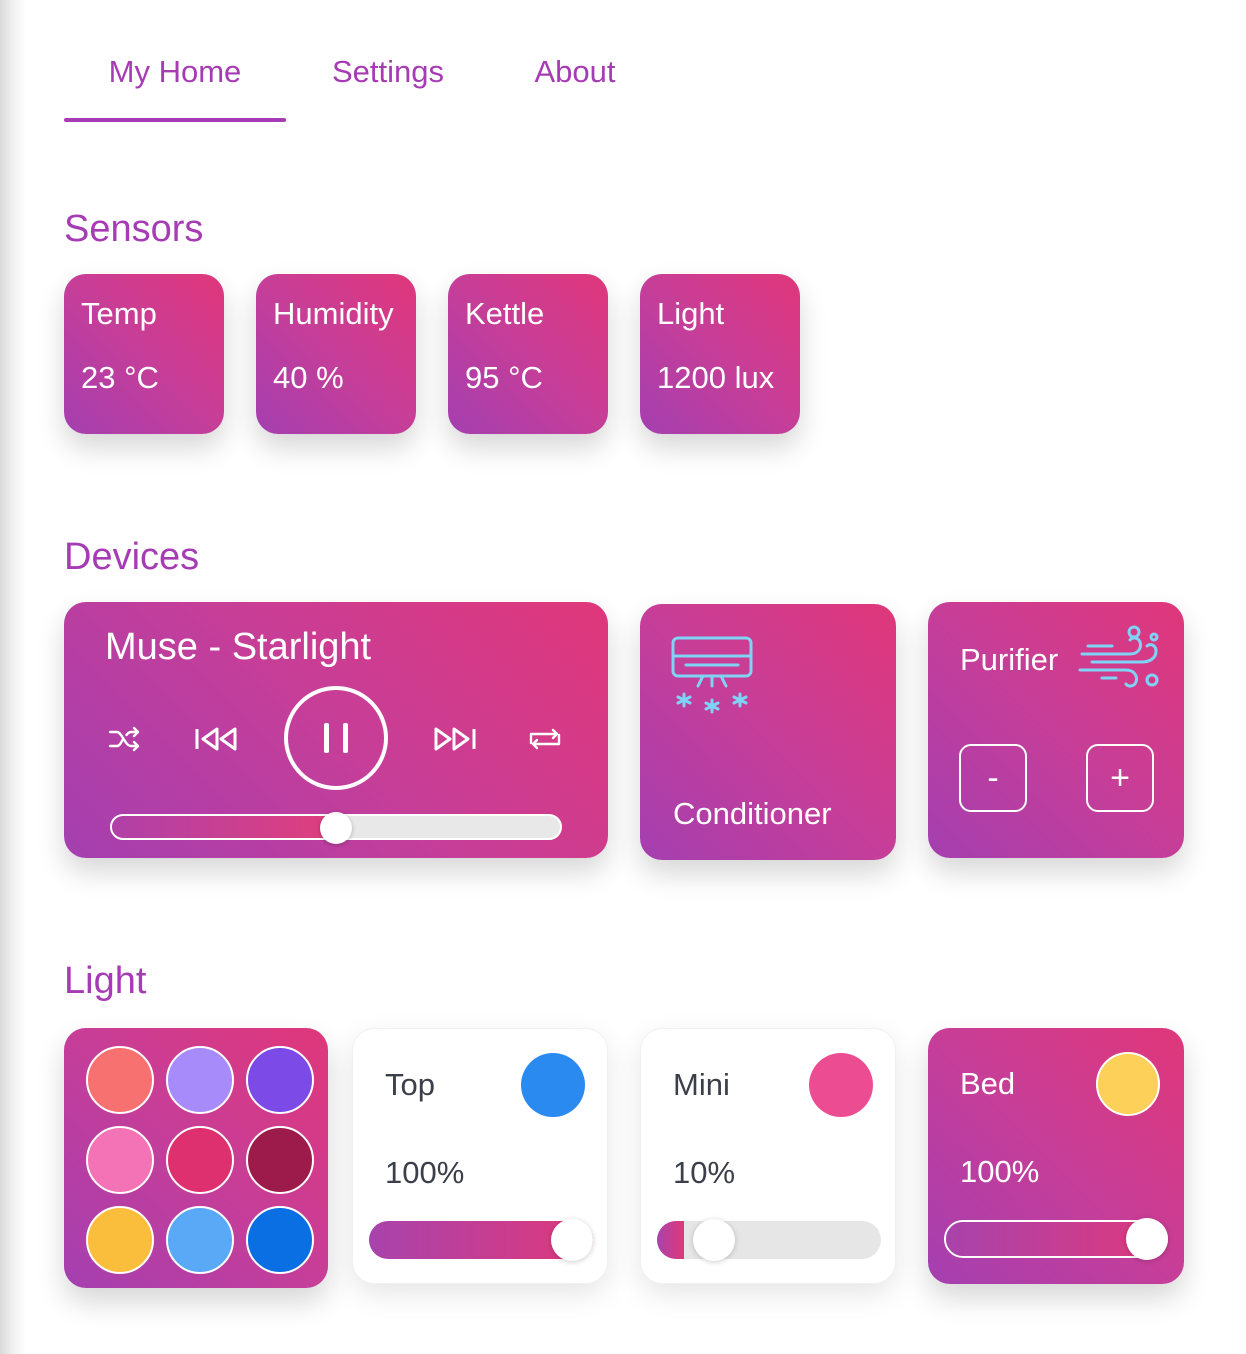 This screenshot has height=1354, width=1246. I want to click on next-icon, so click(455, 739).